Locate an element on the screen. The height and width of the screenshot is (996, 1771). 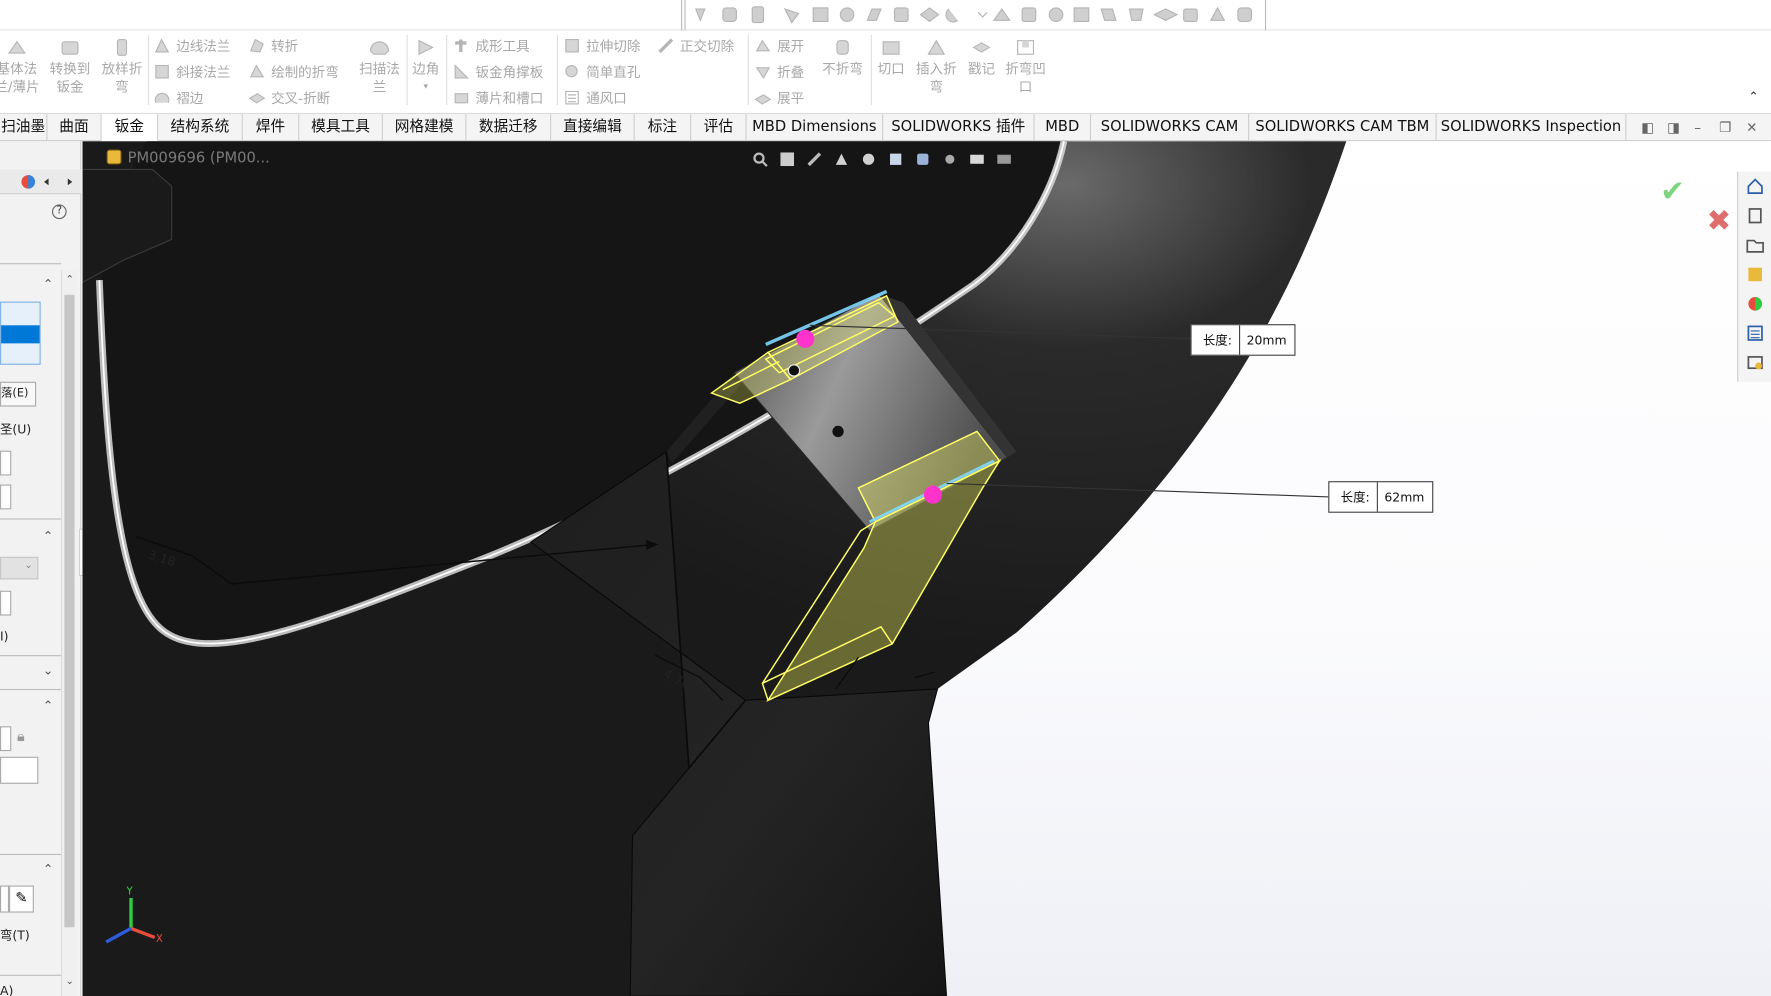
tab-surfaces: 曲面 is located at coordinates (74, 128).